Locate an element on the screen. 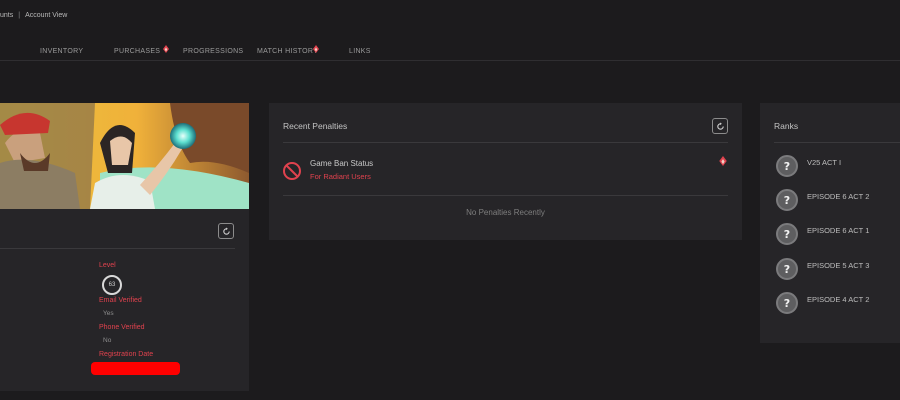 This screenshot has height=400, width=900. phone-verified-value: No is located at coordinates (107, 340).